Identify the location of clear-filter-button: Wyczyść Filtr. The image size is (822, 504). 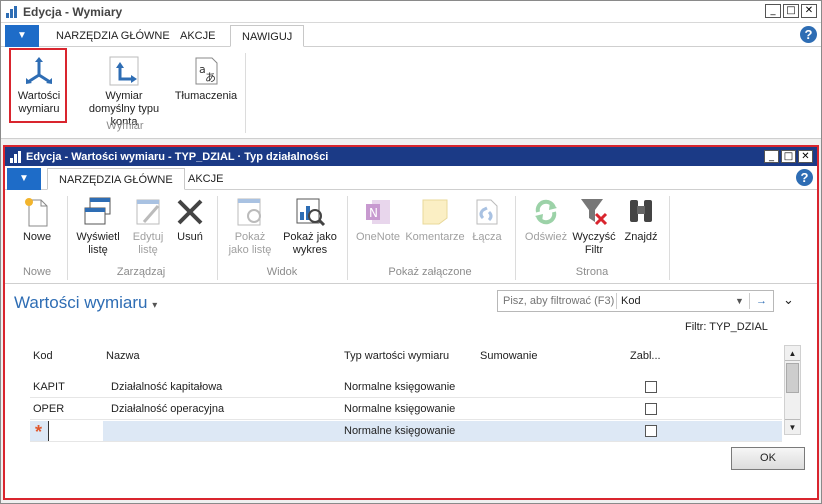
(594, 226).